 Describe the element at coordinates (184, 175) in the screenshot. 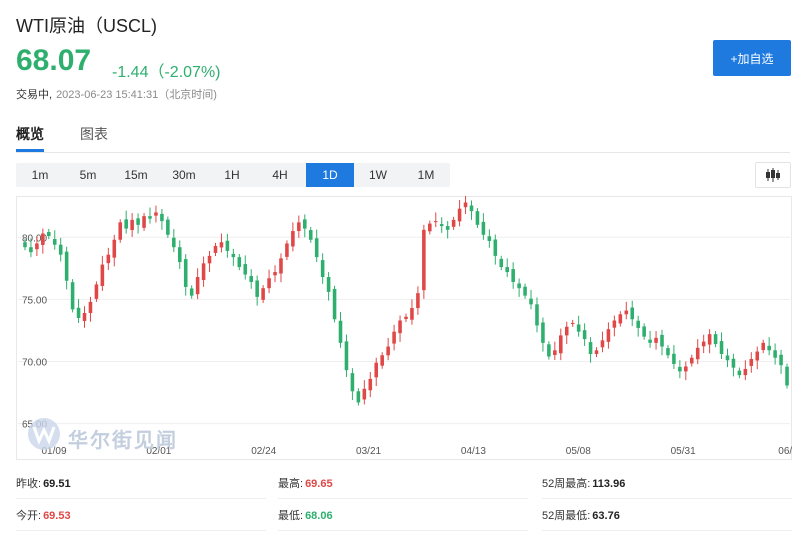

I see `period-30m: 30m` at that location.